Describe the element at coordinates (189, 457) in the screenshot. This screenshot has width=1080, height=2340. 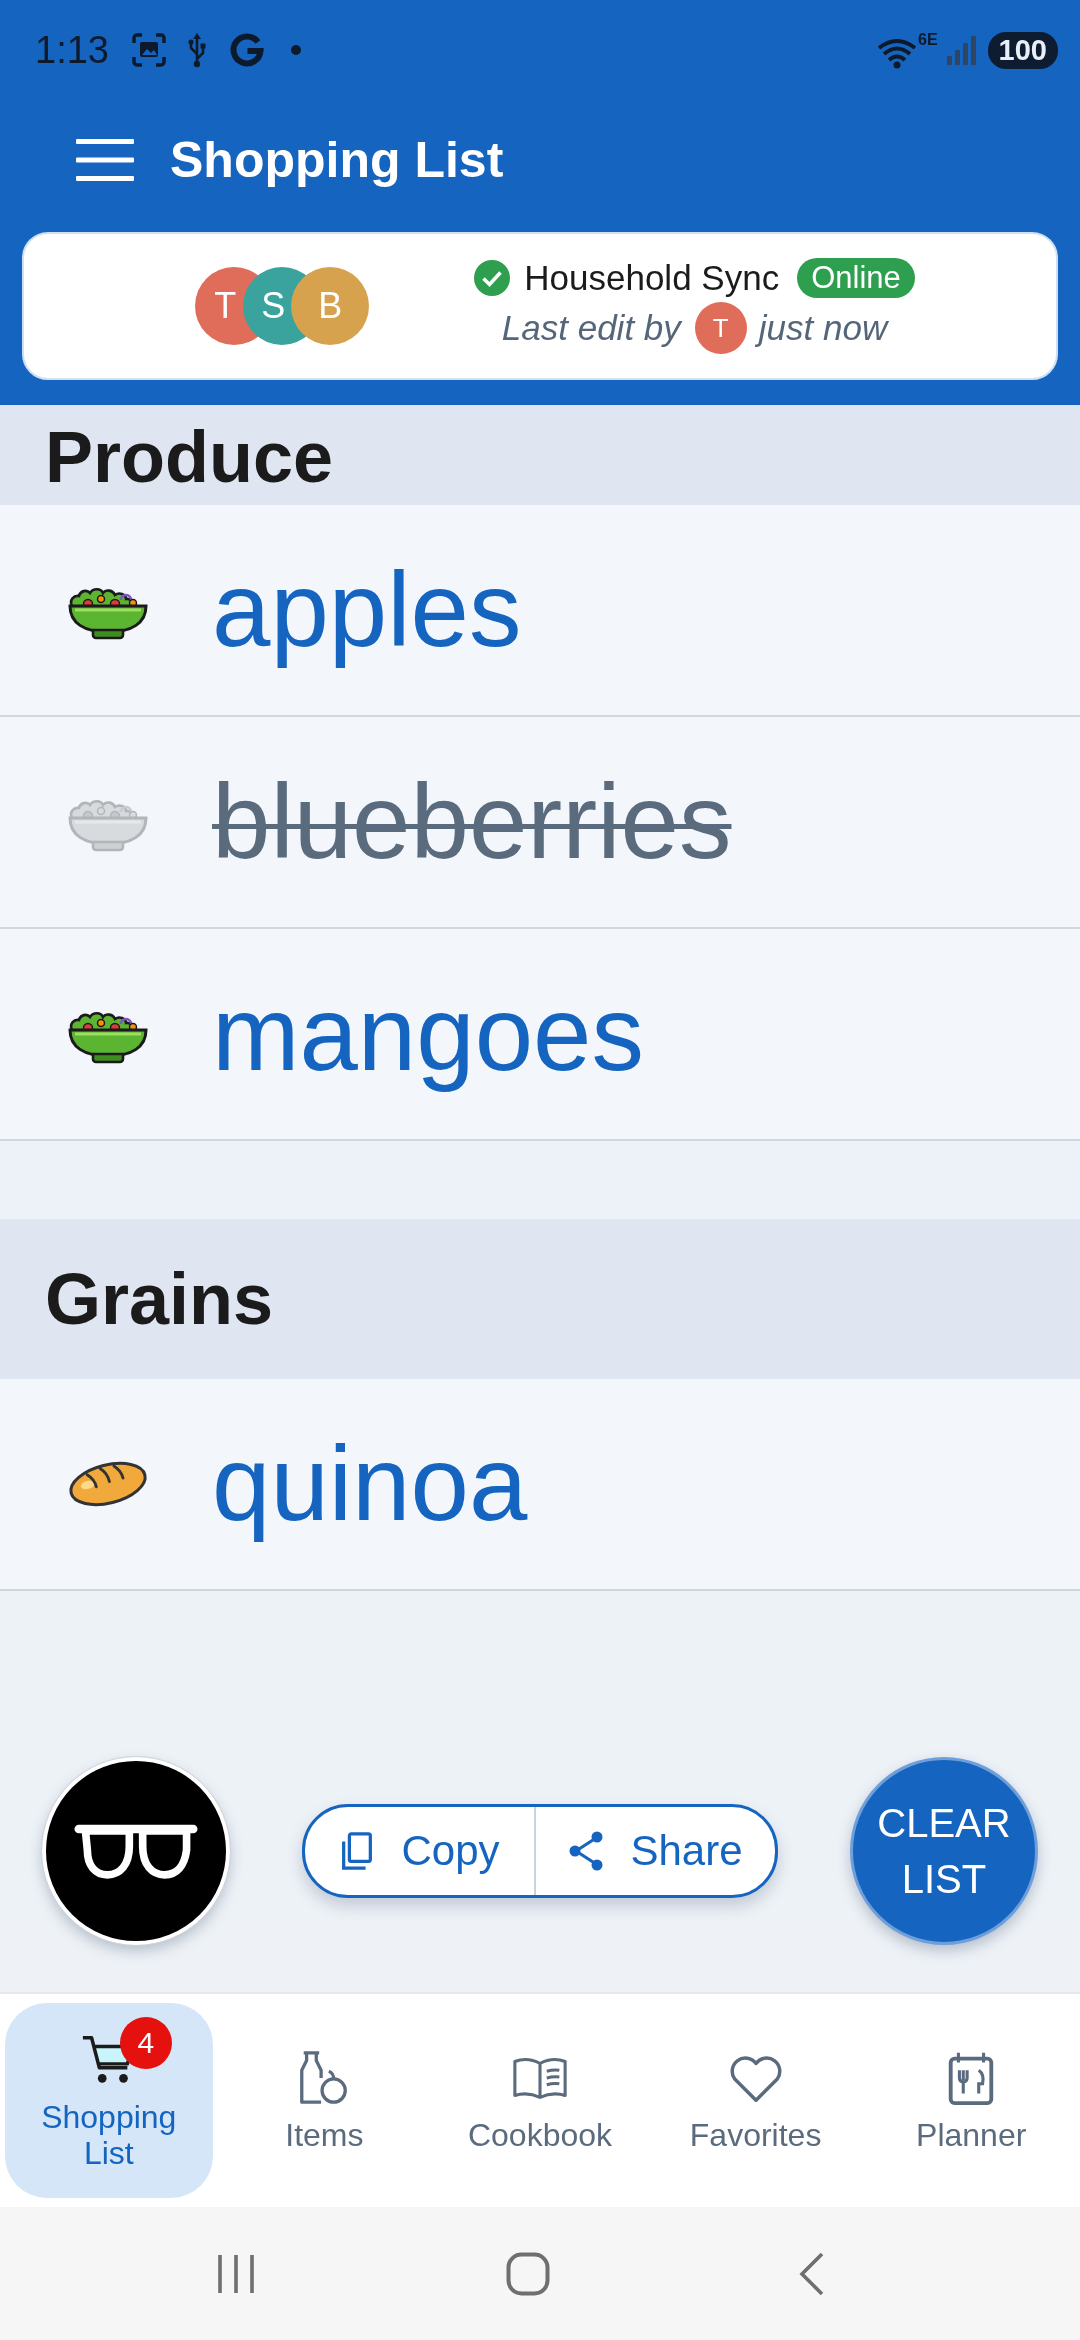
I see `section-title: Produce` at that location.